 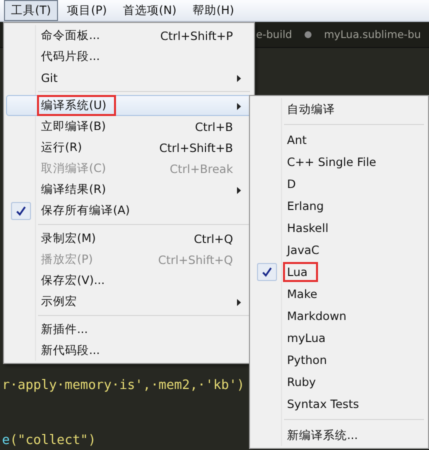 What do you see at coordinates (85, 210) in the screenshot?
I see `menu-item-label: 保存所有编译(A)` at bounding box center [85, 210].